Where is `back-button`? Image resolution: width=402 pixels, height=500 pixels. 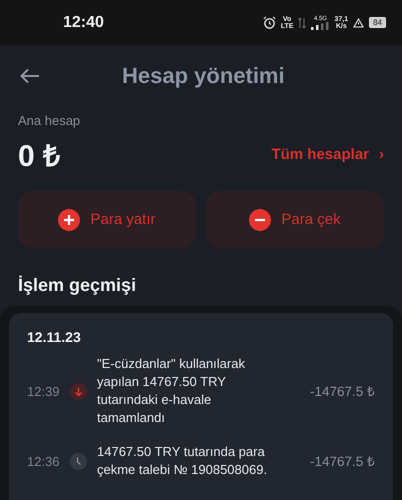
back-button is located at coordinates (30, 76).